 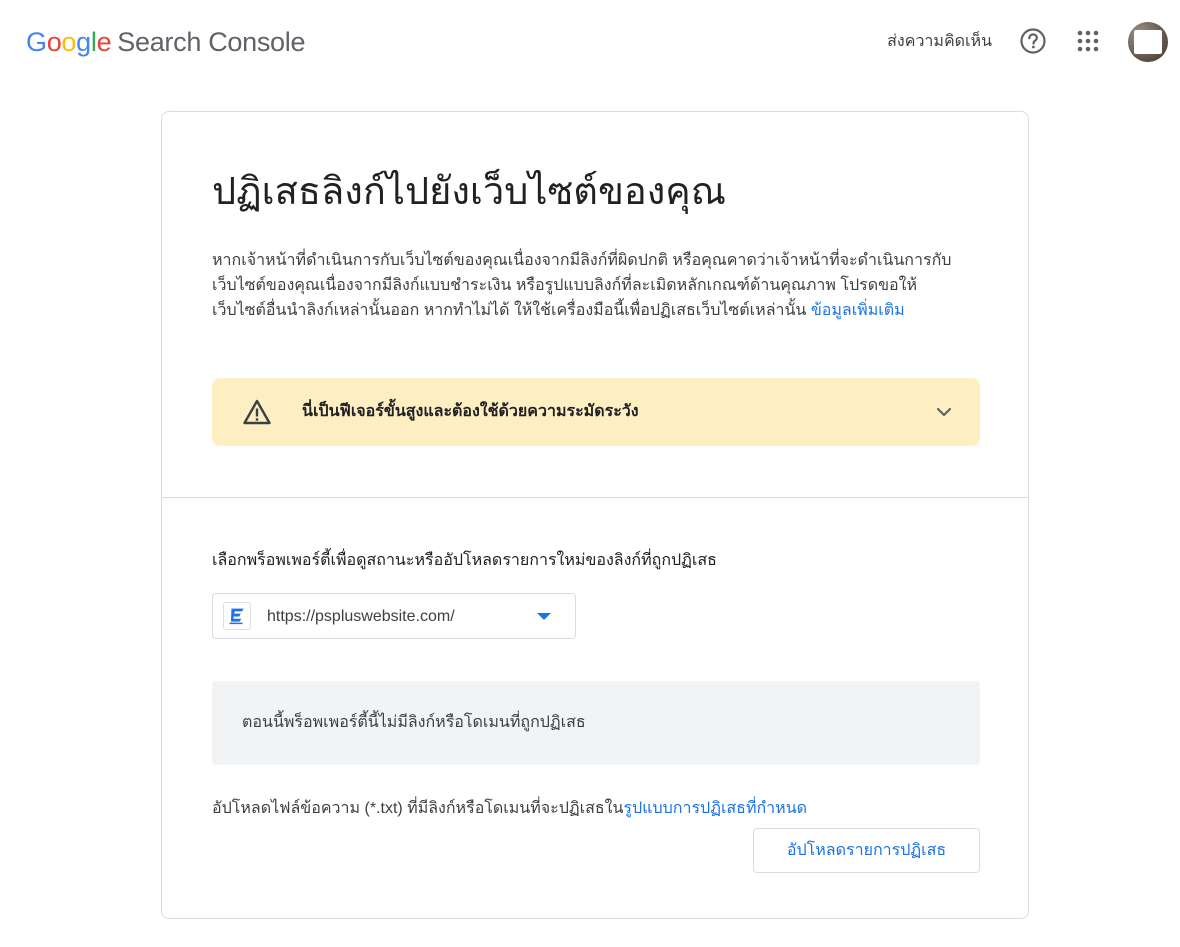 I want to click on product-name: Search Console, so click(x=211, y=42).